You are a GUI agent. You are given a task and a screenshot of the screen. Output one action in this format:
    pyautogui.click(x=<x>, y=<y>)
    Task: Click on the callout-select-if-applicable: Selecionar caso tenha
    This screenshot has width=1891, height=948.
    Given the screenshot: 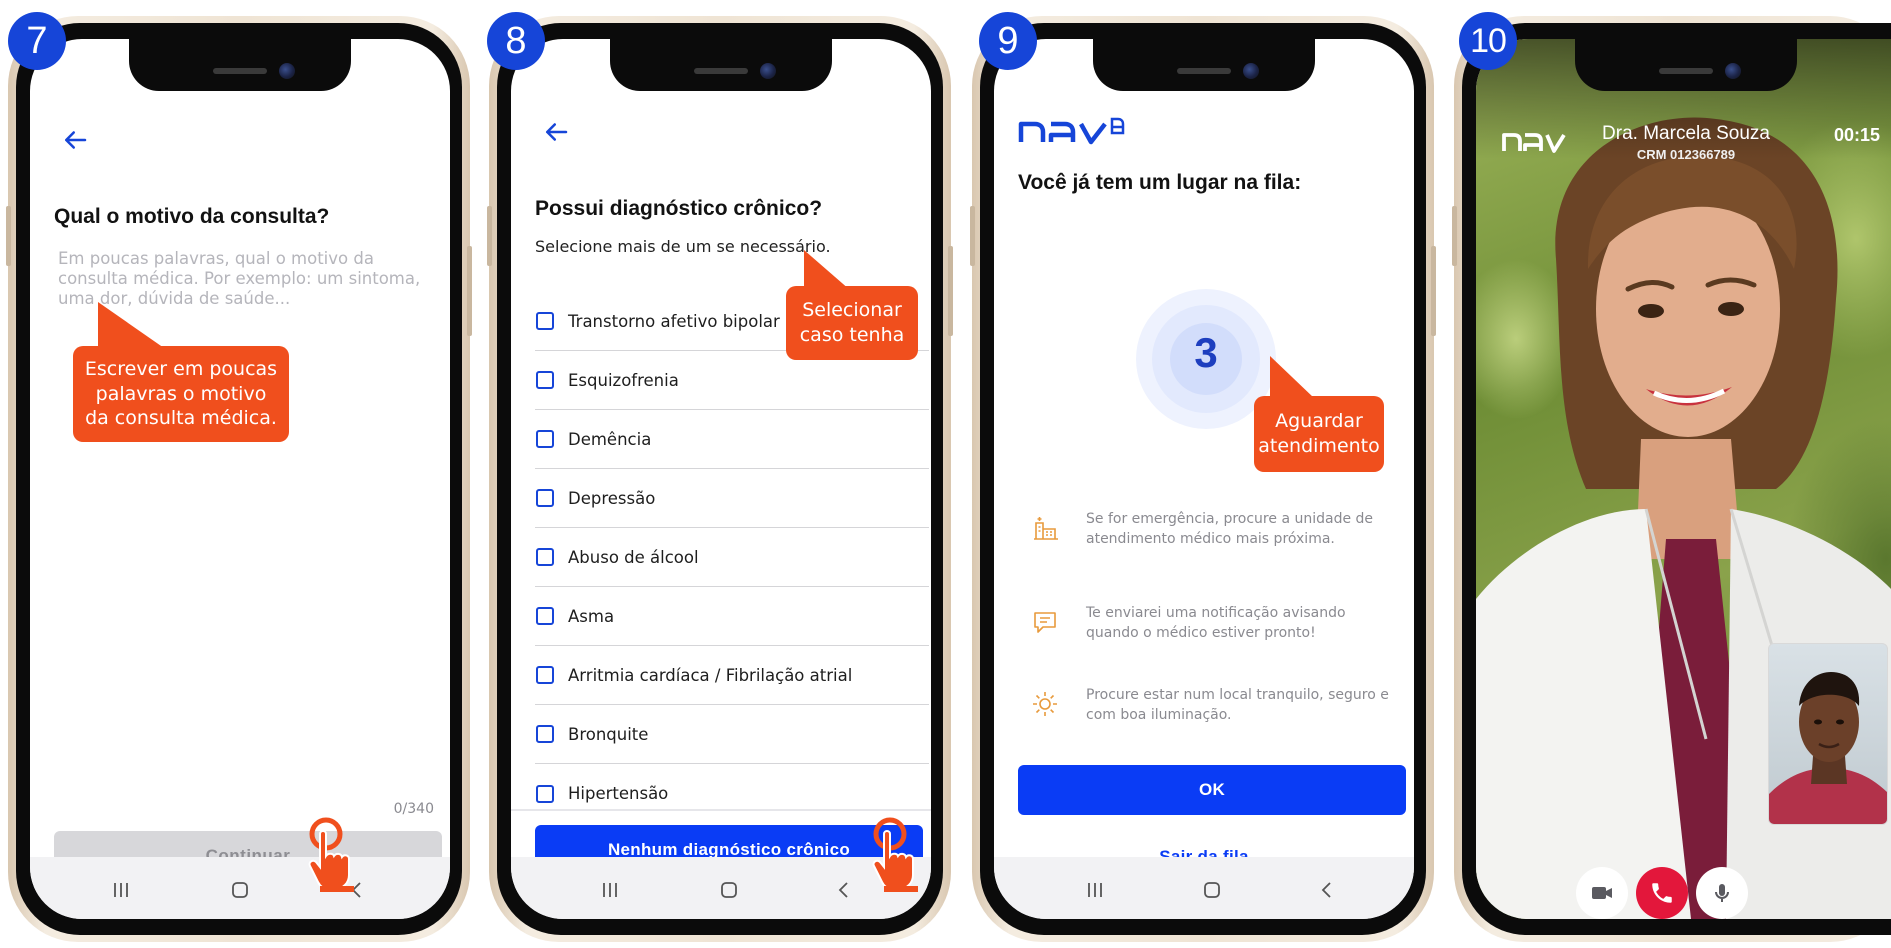 What is the action you would take?
    pyautogui.click(x=852, y=323)
    